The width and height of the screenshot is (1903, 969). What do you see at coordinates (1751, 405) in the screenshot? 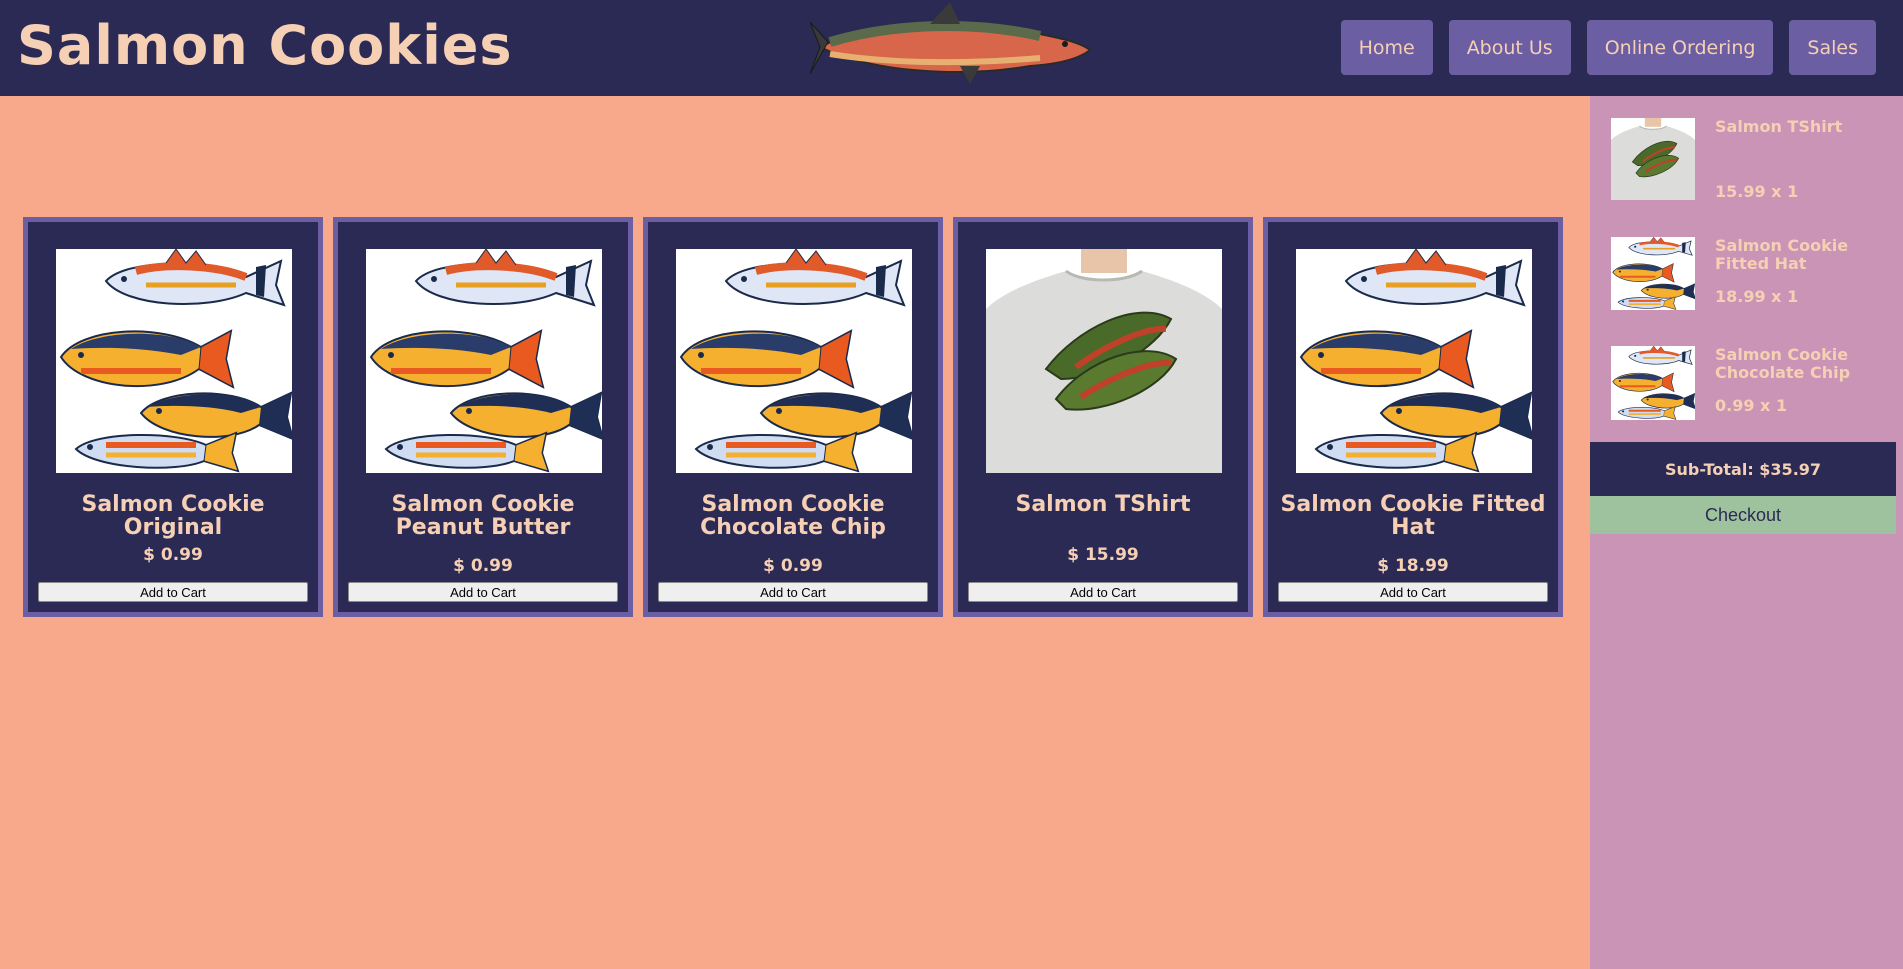
I see `cart-item-qty: 0.99 x 1` at bounding box center [1751, 405].